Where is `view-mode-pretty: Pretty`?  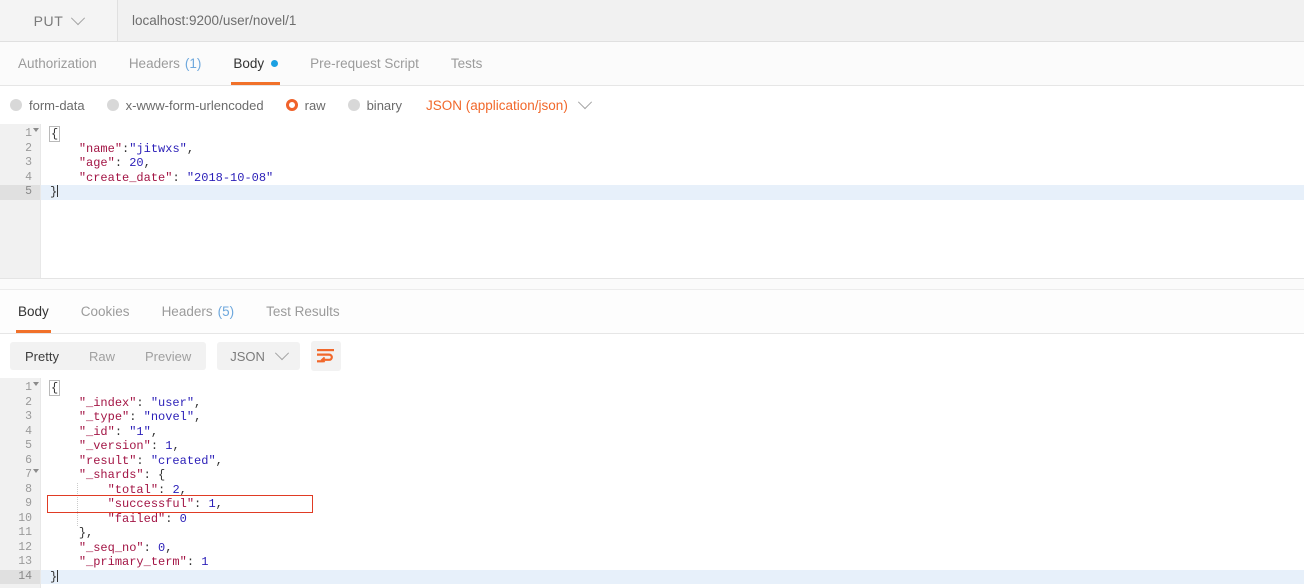 view-mode-pretty: Pretty is located at coordinates (42, 356).